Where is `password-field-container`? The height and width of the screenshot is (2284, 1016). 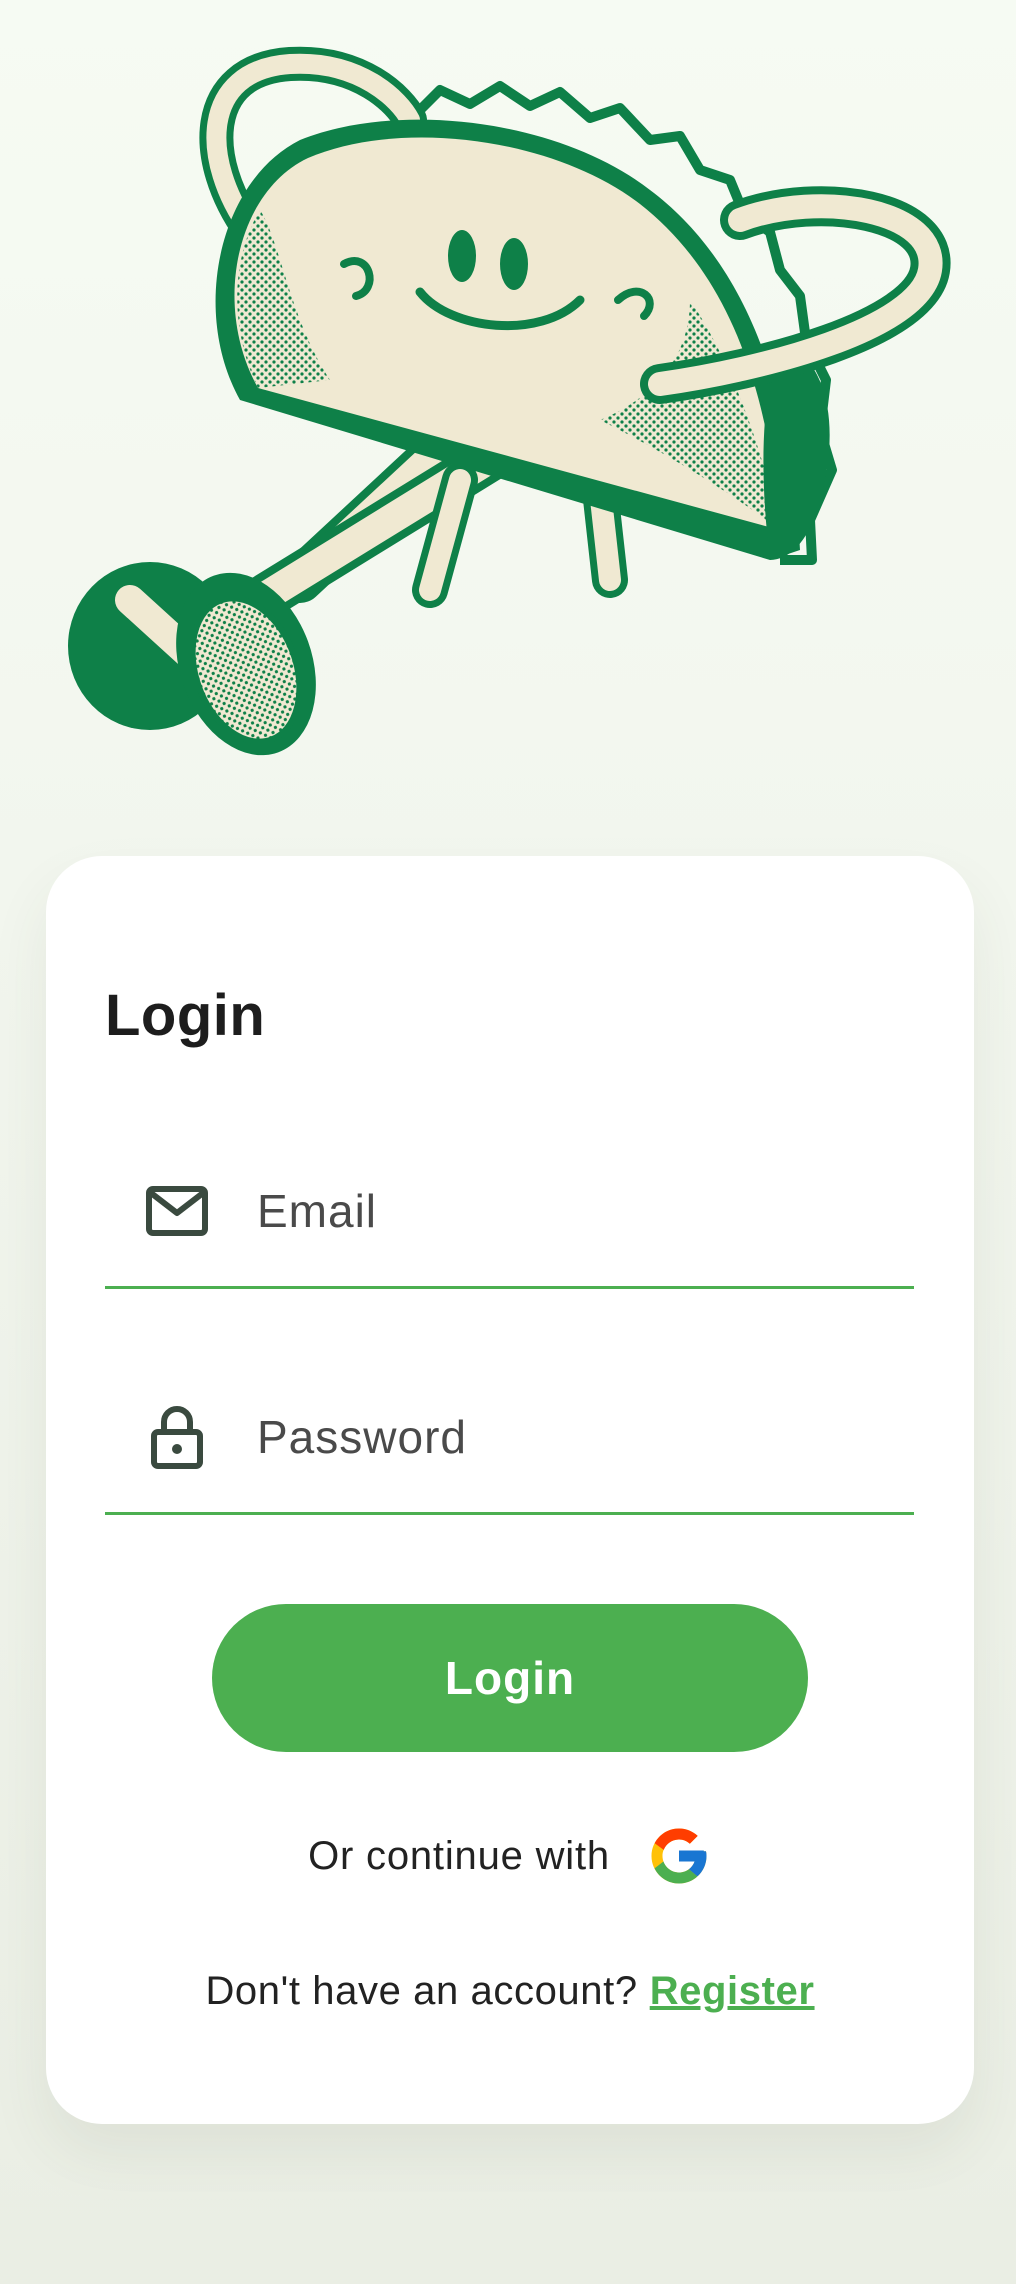
password-field-container is located at coordinates (509, 1438).